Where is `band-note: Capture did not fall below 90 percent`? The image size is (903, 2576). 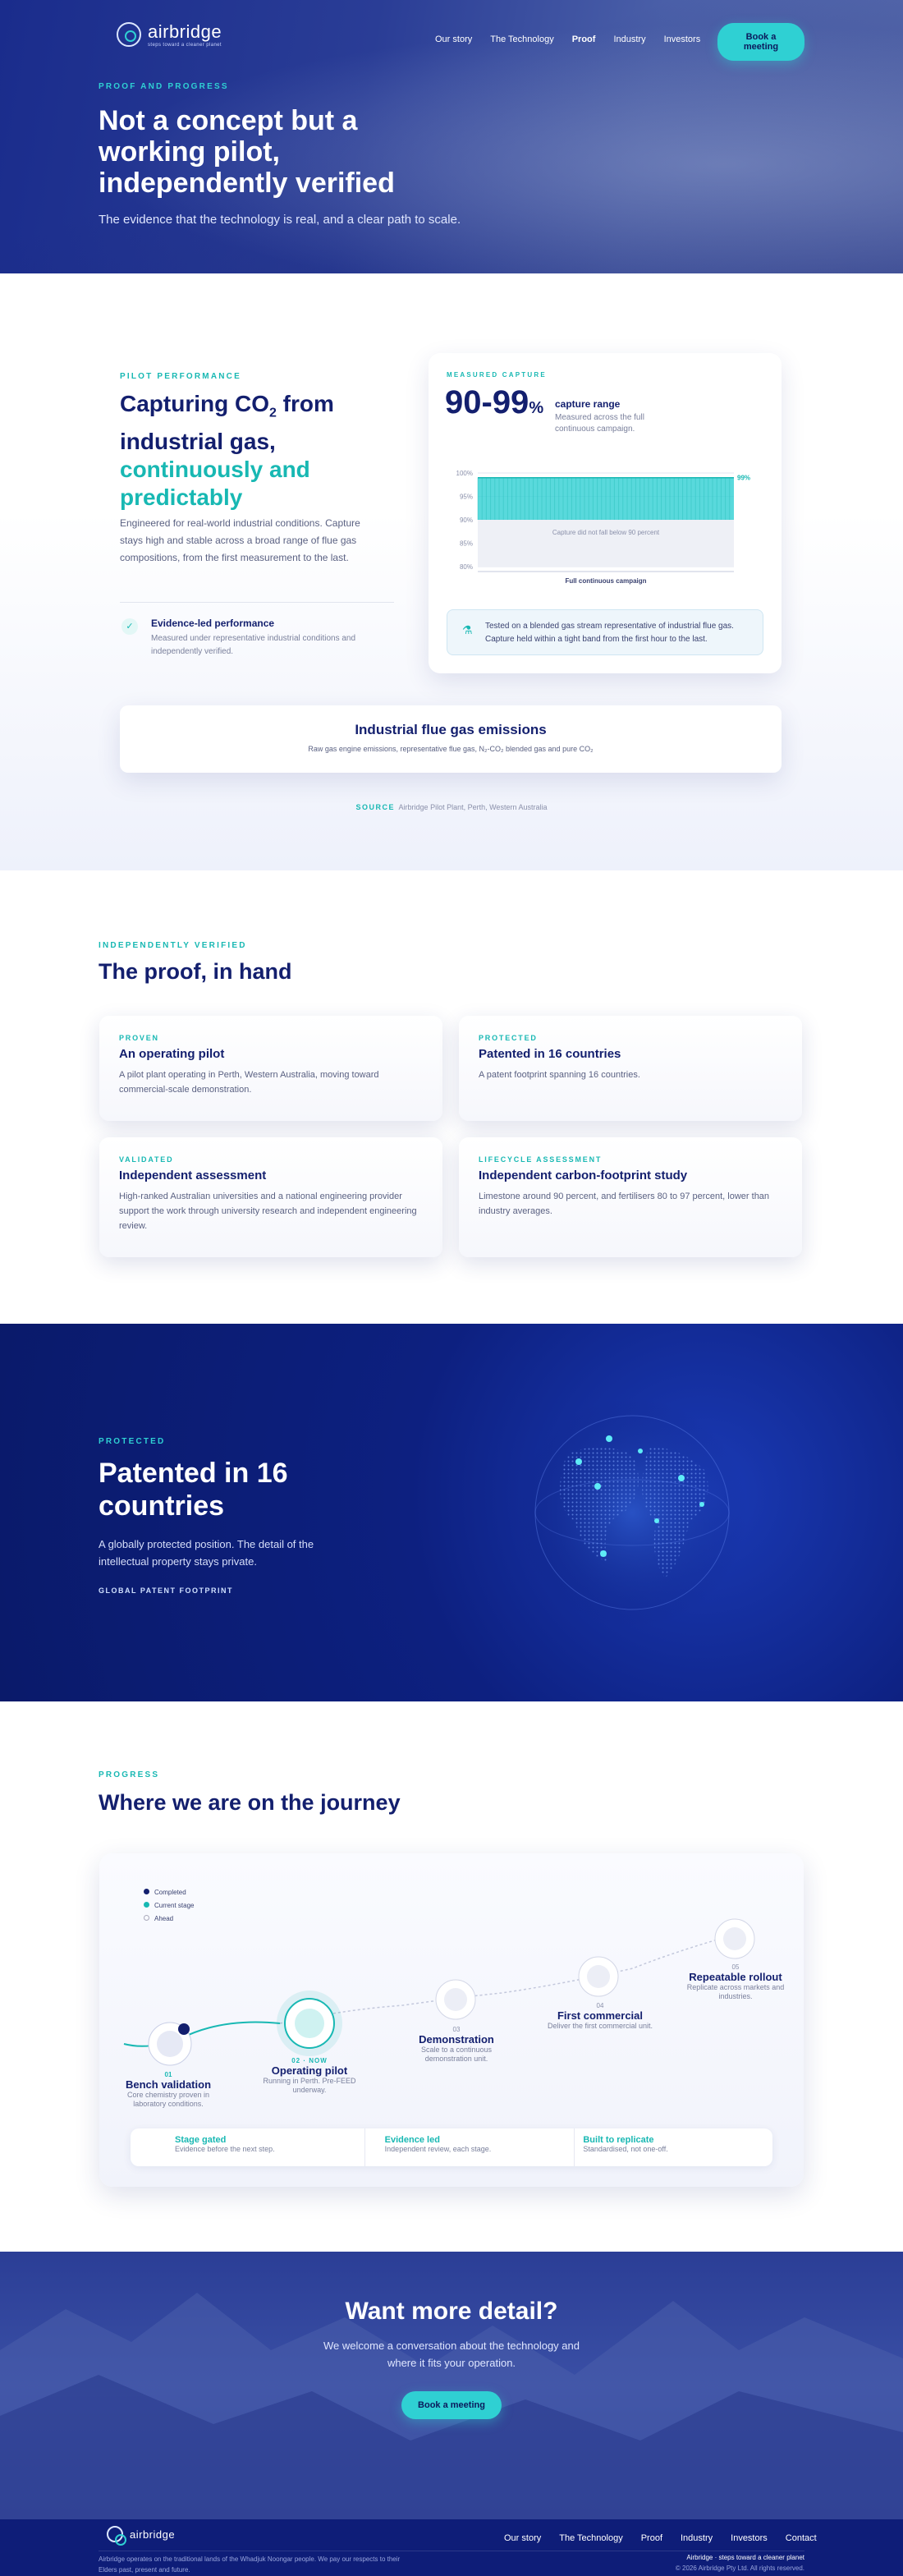 band-note: Capture did not fall below 90 percent is located at coordinates (606, 532).